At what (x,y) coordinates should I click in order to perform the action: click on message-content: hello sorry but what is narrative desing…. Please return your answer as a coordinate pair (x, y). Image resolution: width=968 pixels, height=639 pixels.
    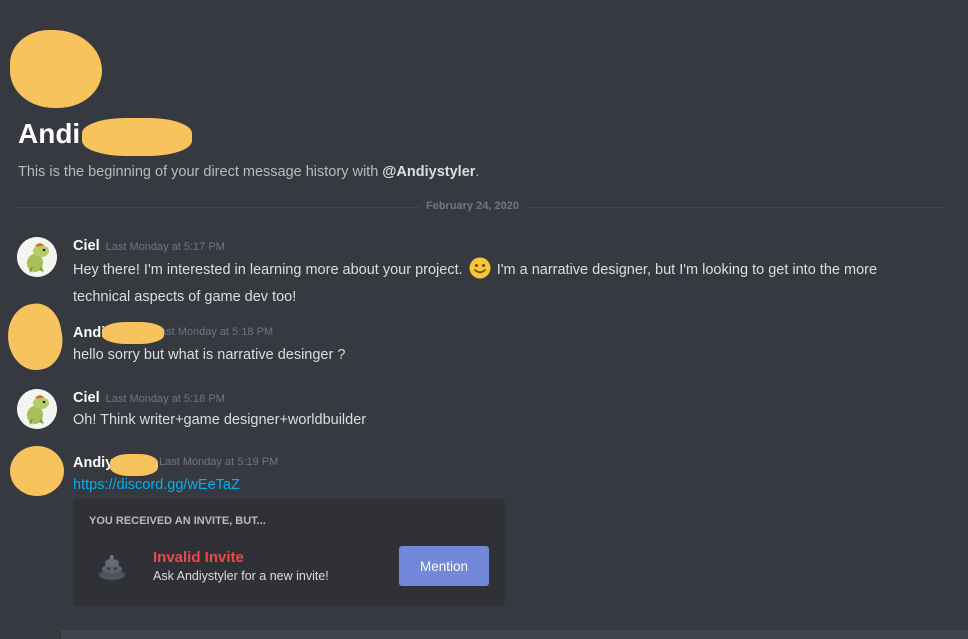
    Looking at the image, I should click on (503, 355).